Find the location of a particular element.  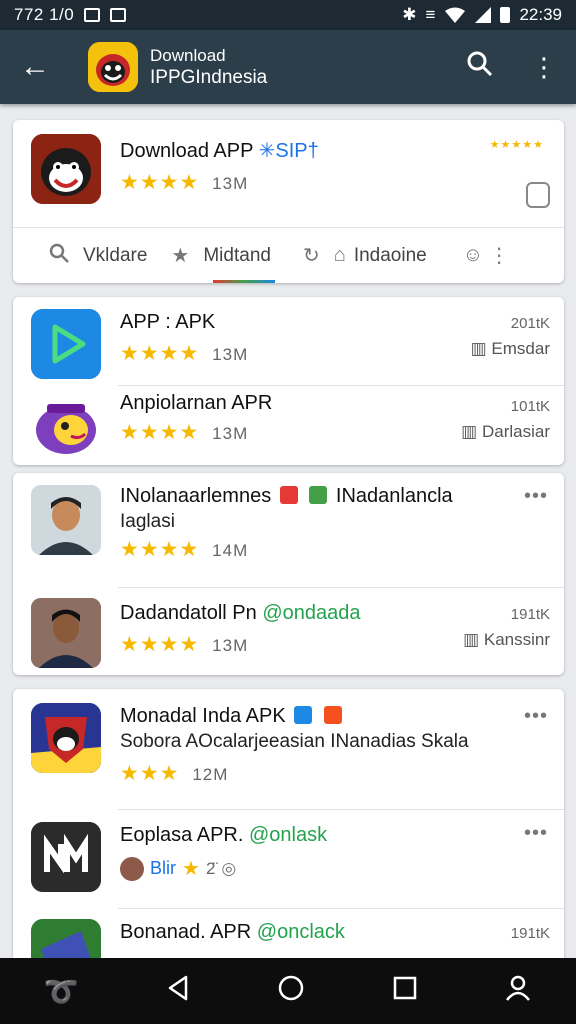

featured-rating: ★★★★ 13M is located at coordinates (184, 182).